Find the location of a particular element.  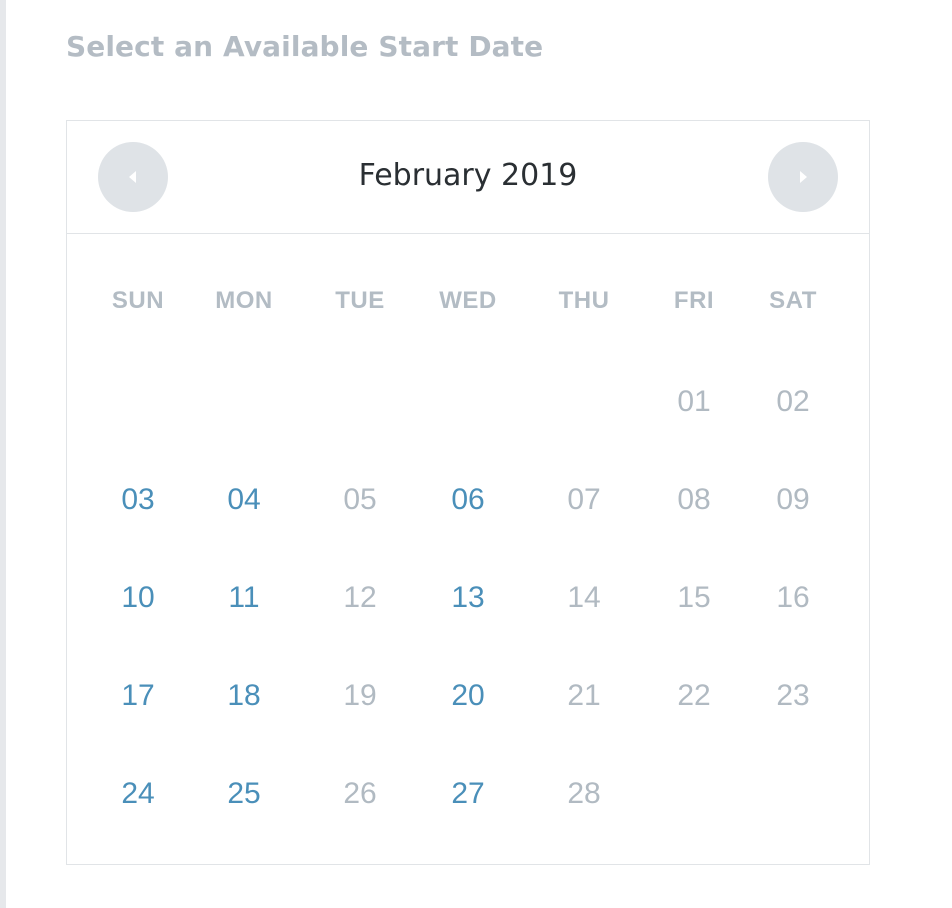

unavailable-day-05: 05 is located at coordinates (360, 499).